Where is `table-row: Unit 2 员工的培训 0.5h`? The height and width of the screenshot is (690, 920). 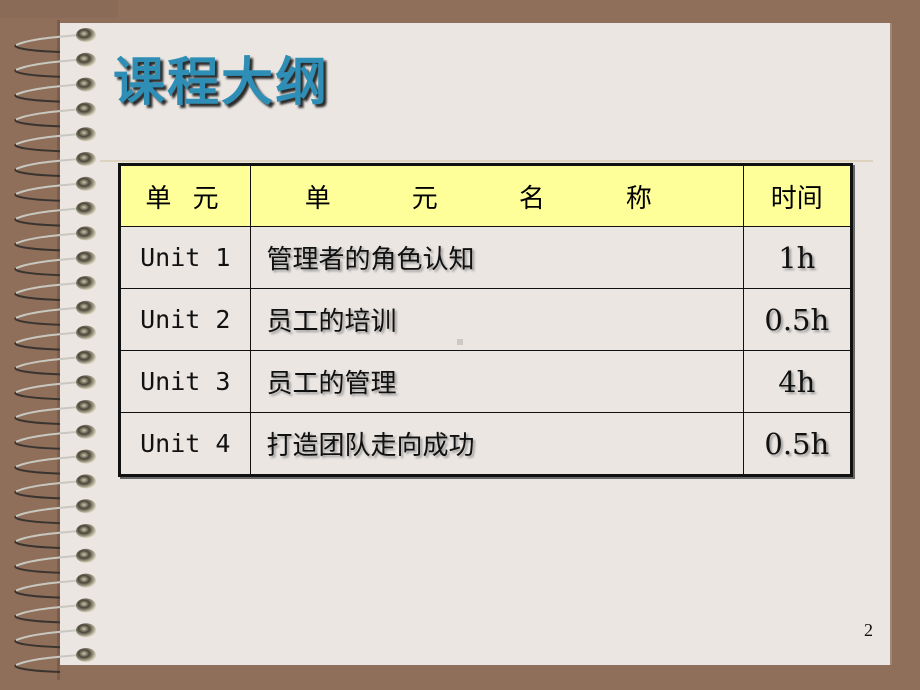
table-row: Unit 2 员工的培训 0.5h is located at coordinates (486, 319).